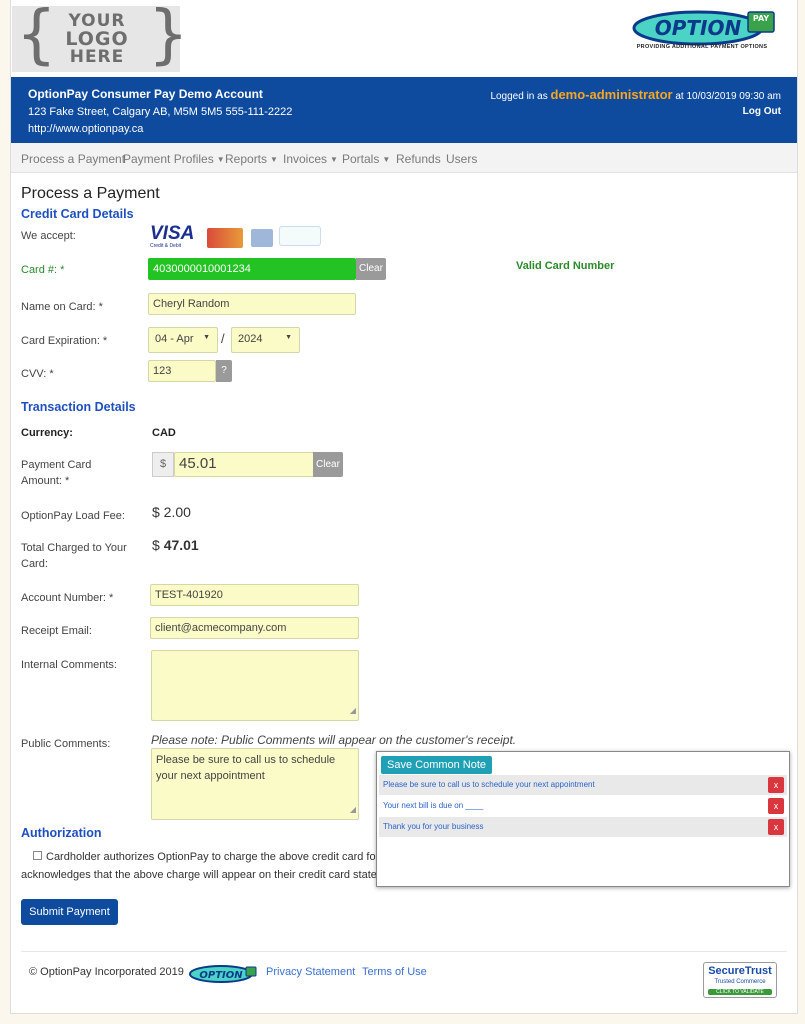 Image resolution: width=805 pixels, height=1024 pixels. Describe the element at coordinates (366, 159) in the screenshot. I see `nav-portals: Portals ▼` at that location.